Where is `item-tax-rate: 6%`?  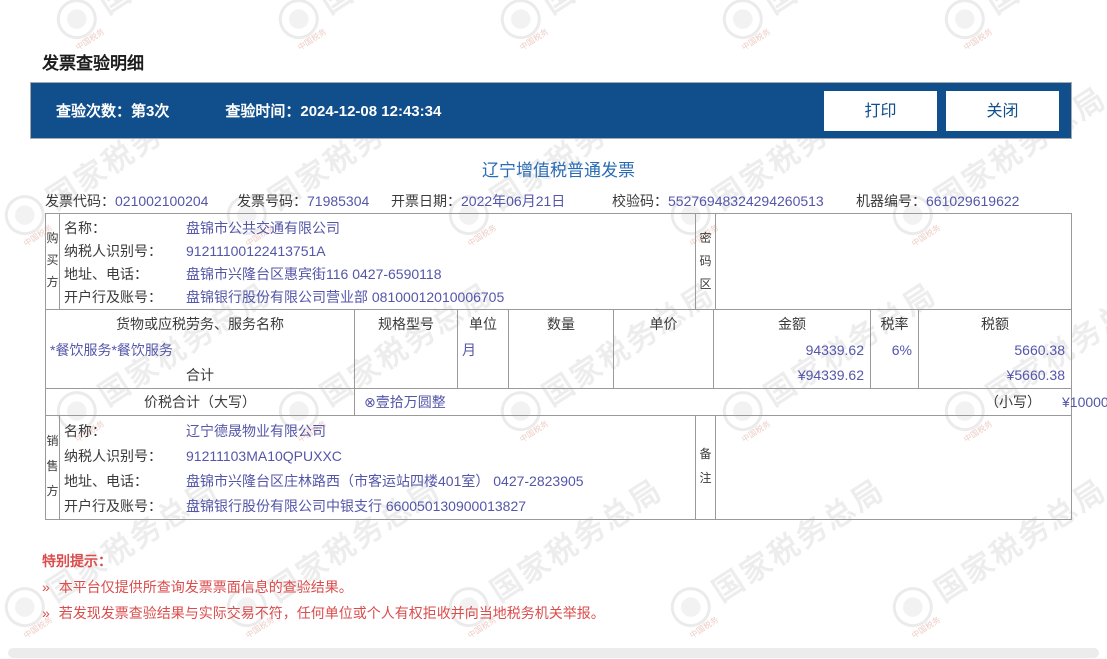
item-tax-rate: 6% is located at coordinates (901, 350).